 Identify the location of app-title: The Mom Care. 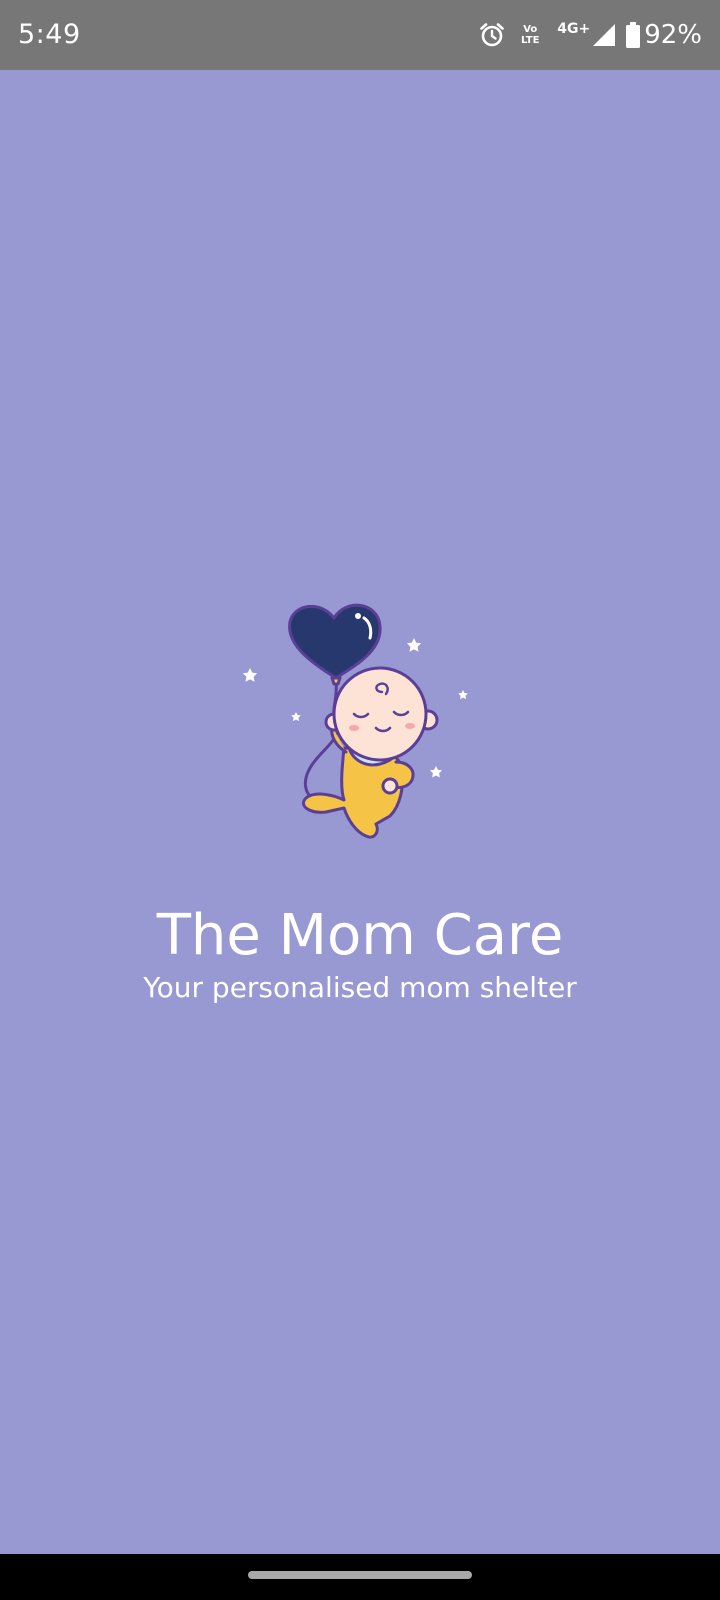
(360, 935).